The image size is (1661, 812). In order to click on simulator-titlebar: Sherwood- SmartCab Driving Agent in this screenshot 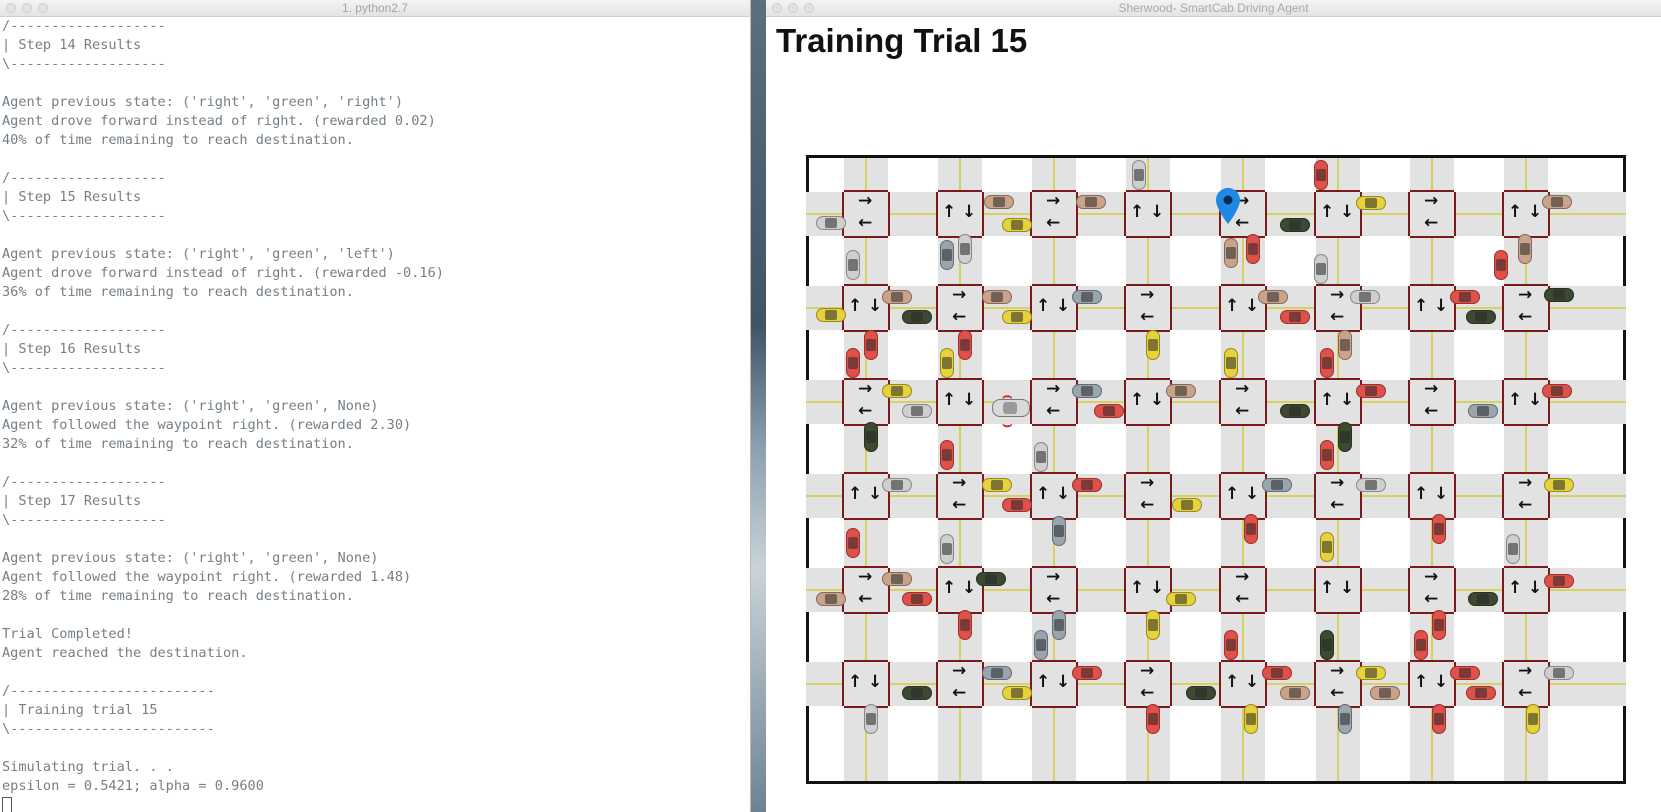, I will do `click(1213, 8)`.